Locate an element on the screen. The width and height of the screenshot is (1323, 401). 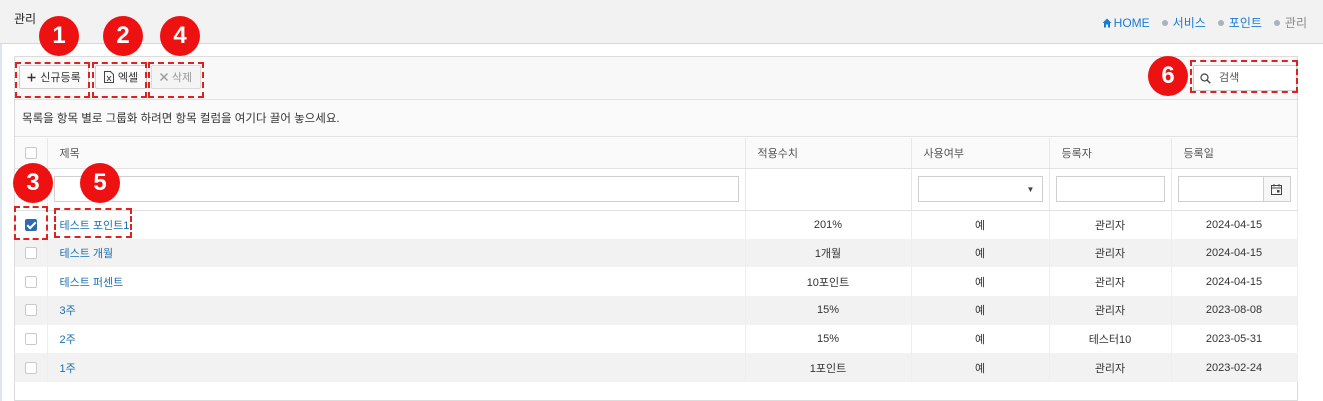
filter-cell-title is located at coordinates (396, 189).